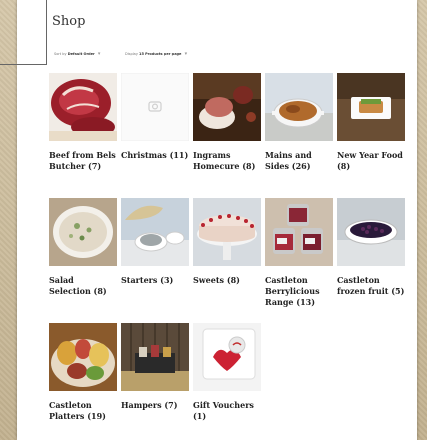  Describe the element at coordinates (23, 32) in the screenshot. I see `sheet-edge` at that location.